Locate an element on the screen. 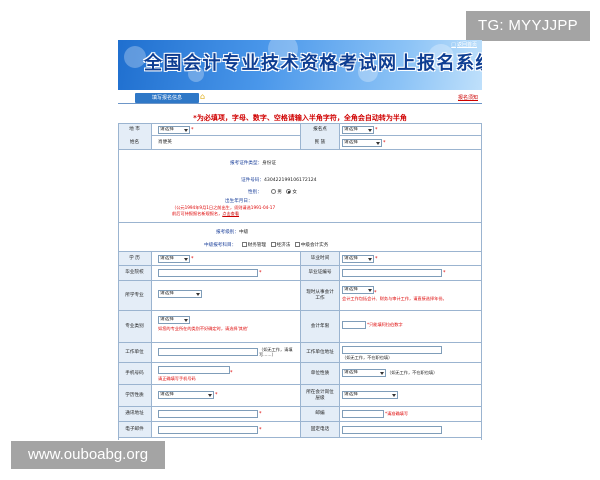 Image resolution: width=600 pixels, height=480 pixels. phone-hint: 请正确填写手机号码 is located at coordinates (177, 378).